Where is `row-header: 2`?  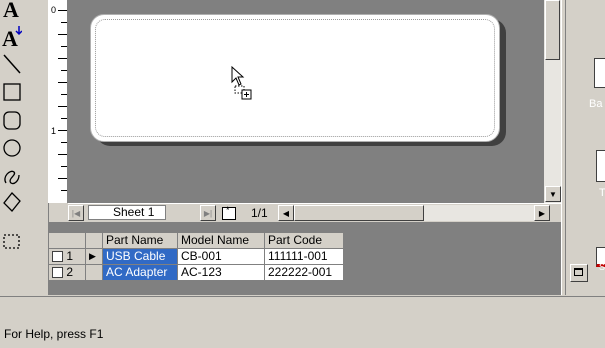 row-header: 2 is located at coordinates (67, 272).